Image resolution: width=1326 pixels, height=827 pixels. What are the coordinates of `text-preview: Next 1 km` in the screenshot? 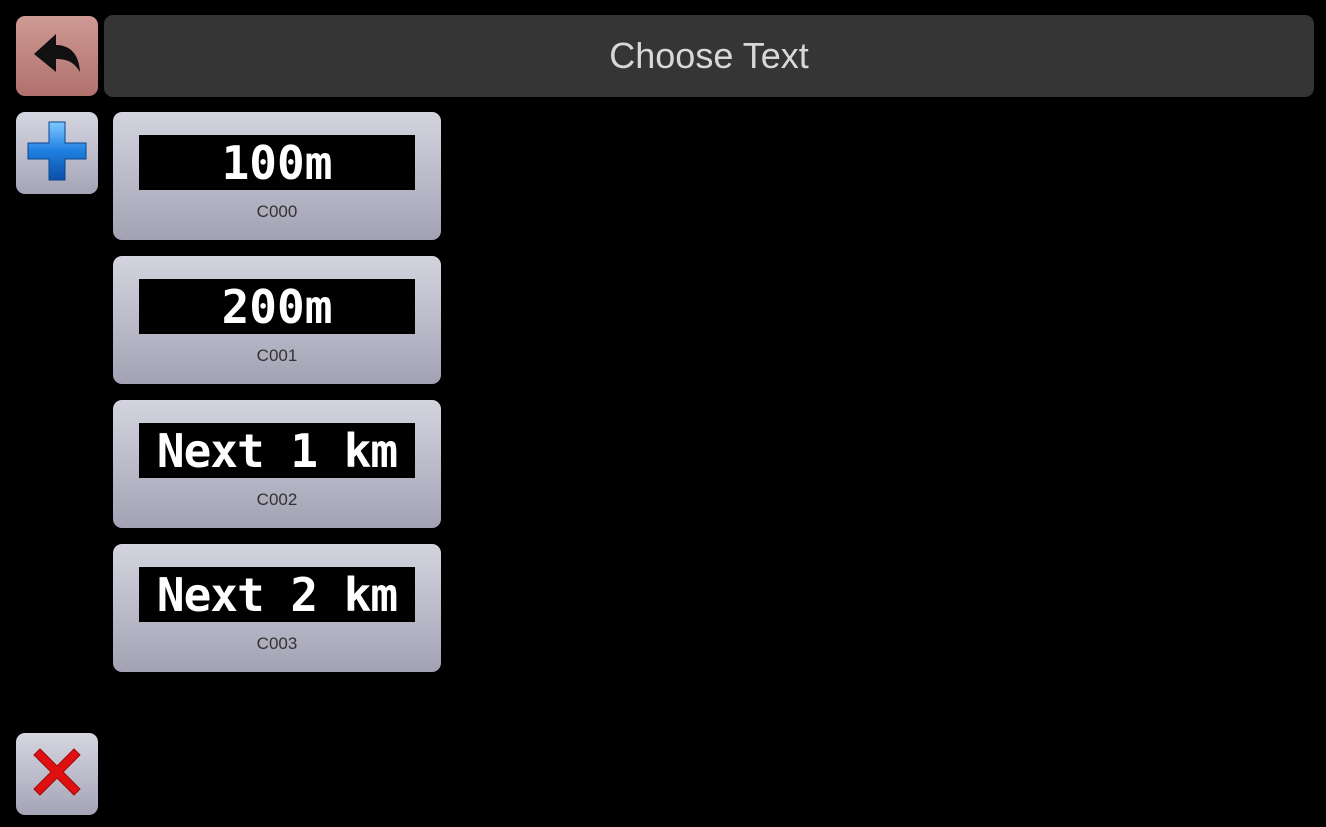 It's located at (277, 450).